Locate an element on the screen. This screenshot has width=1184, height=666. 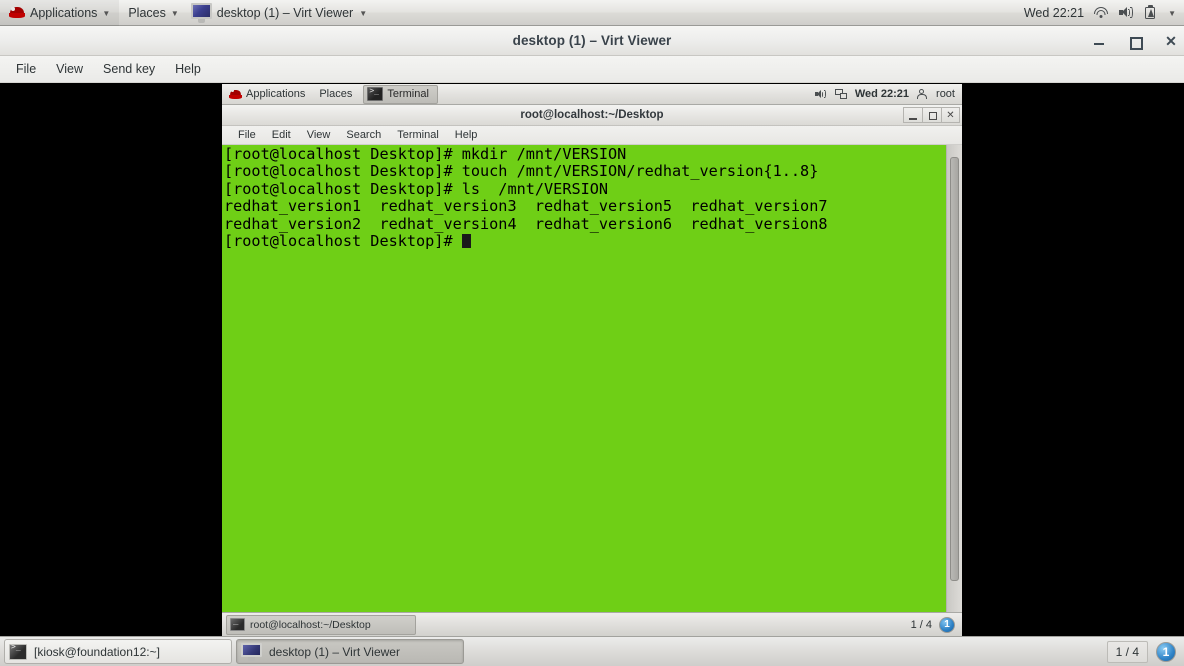
guest-places-label: Places is located at coordinates (336, 94).